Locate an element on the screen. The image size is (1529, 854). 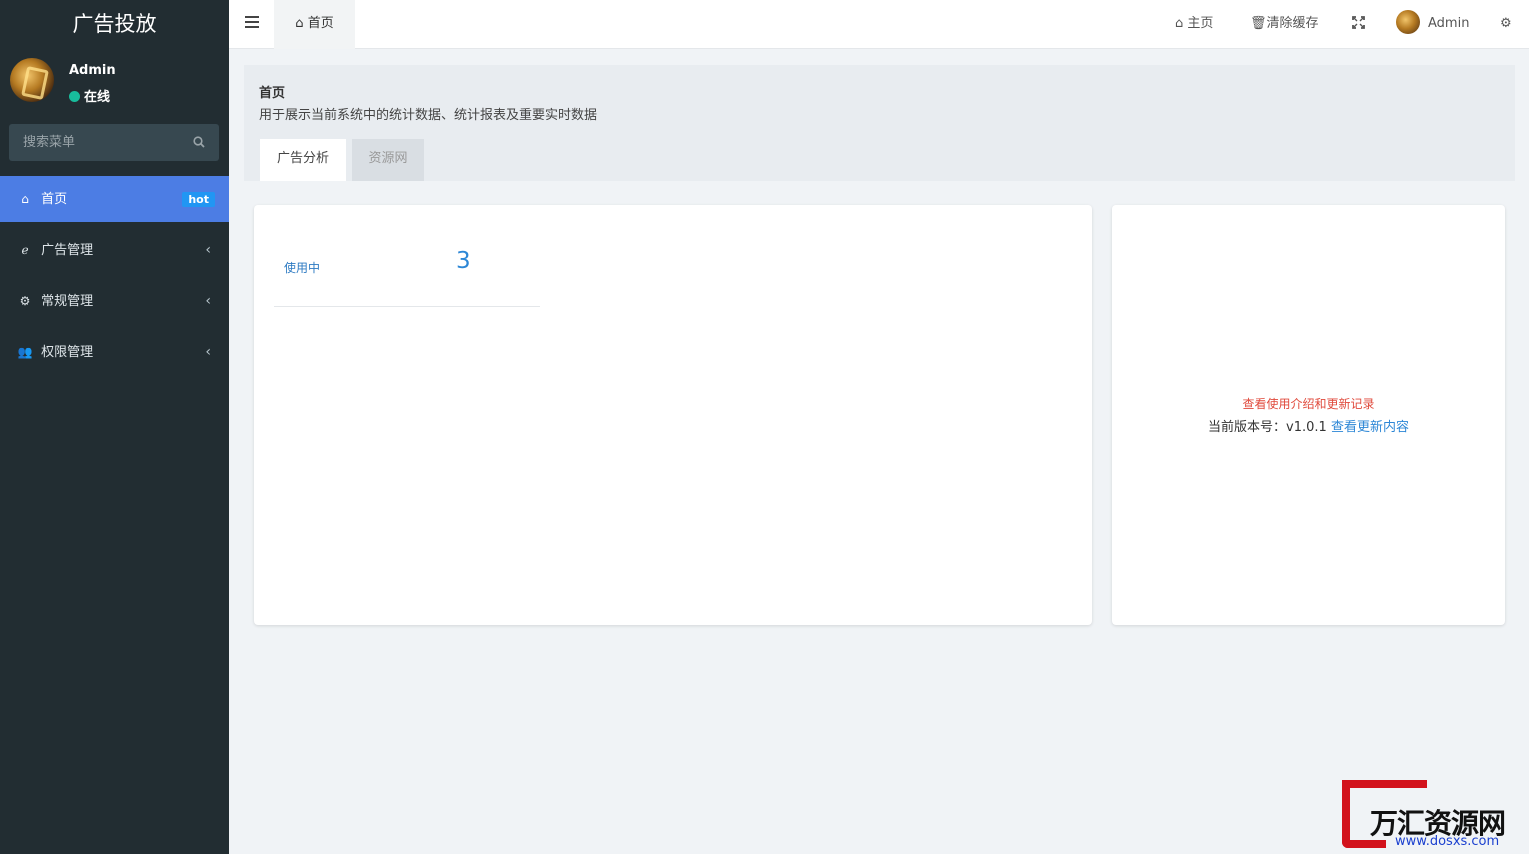
version-text: 当前版本号：v1.0.1 is located at coordinates (1269, 427).